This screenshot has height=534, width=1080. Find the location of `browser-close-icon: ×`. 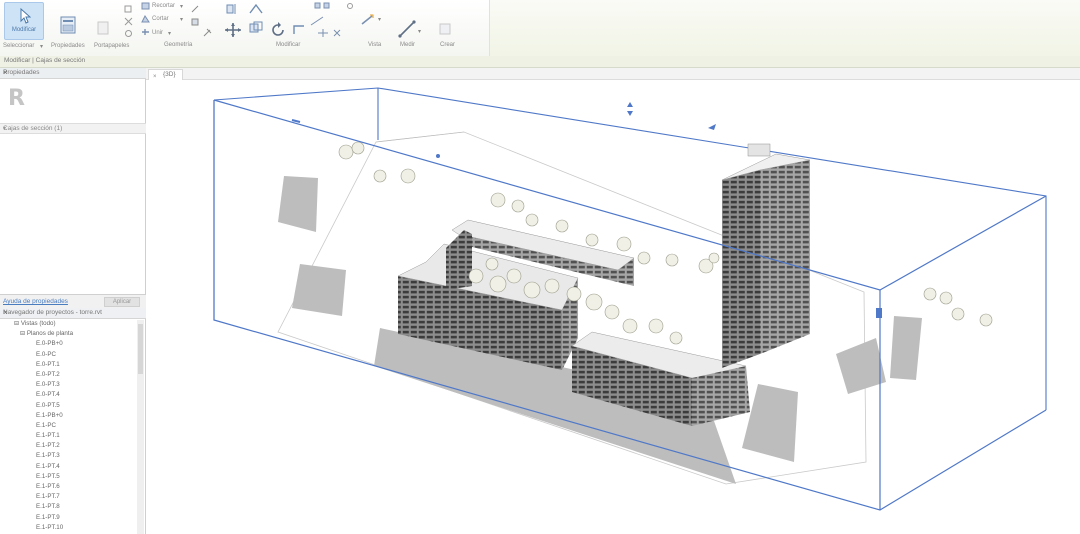

browser-close-icon: × is located at coordinates (72, 312).